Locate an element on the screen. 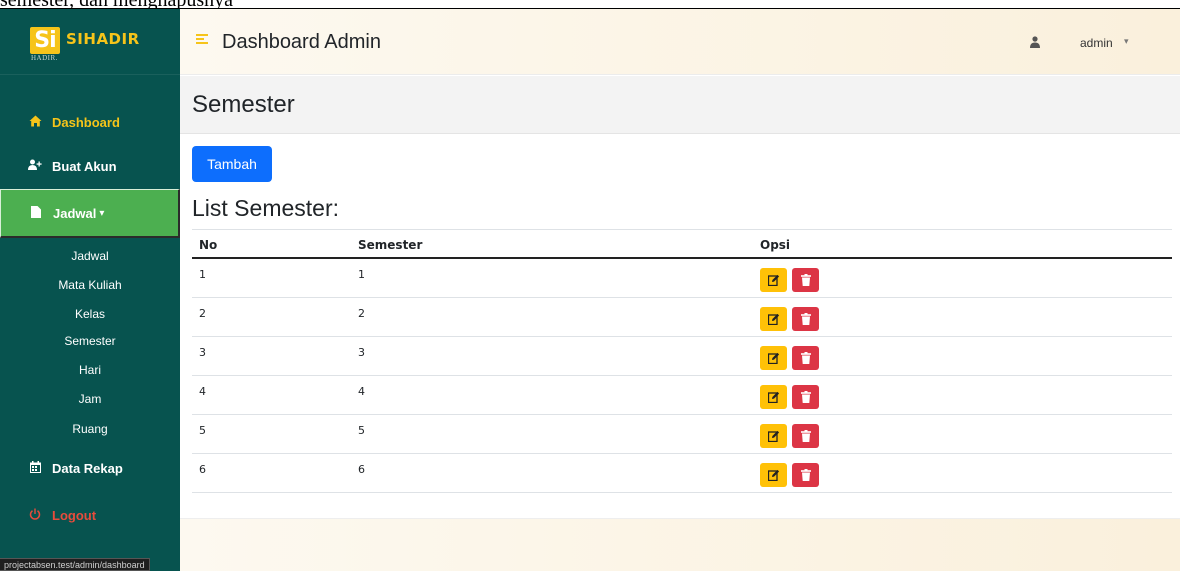  cell-semester: 1 is located at coordinates (361, 274).